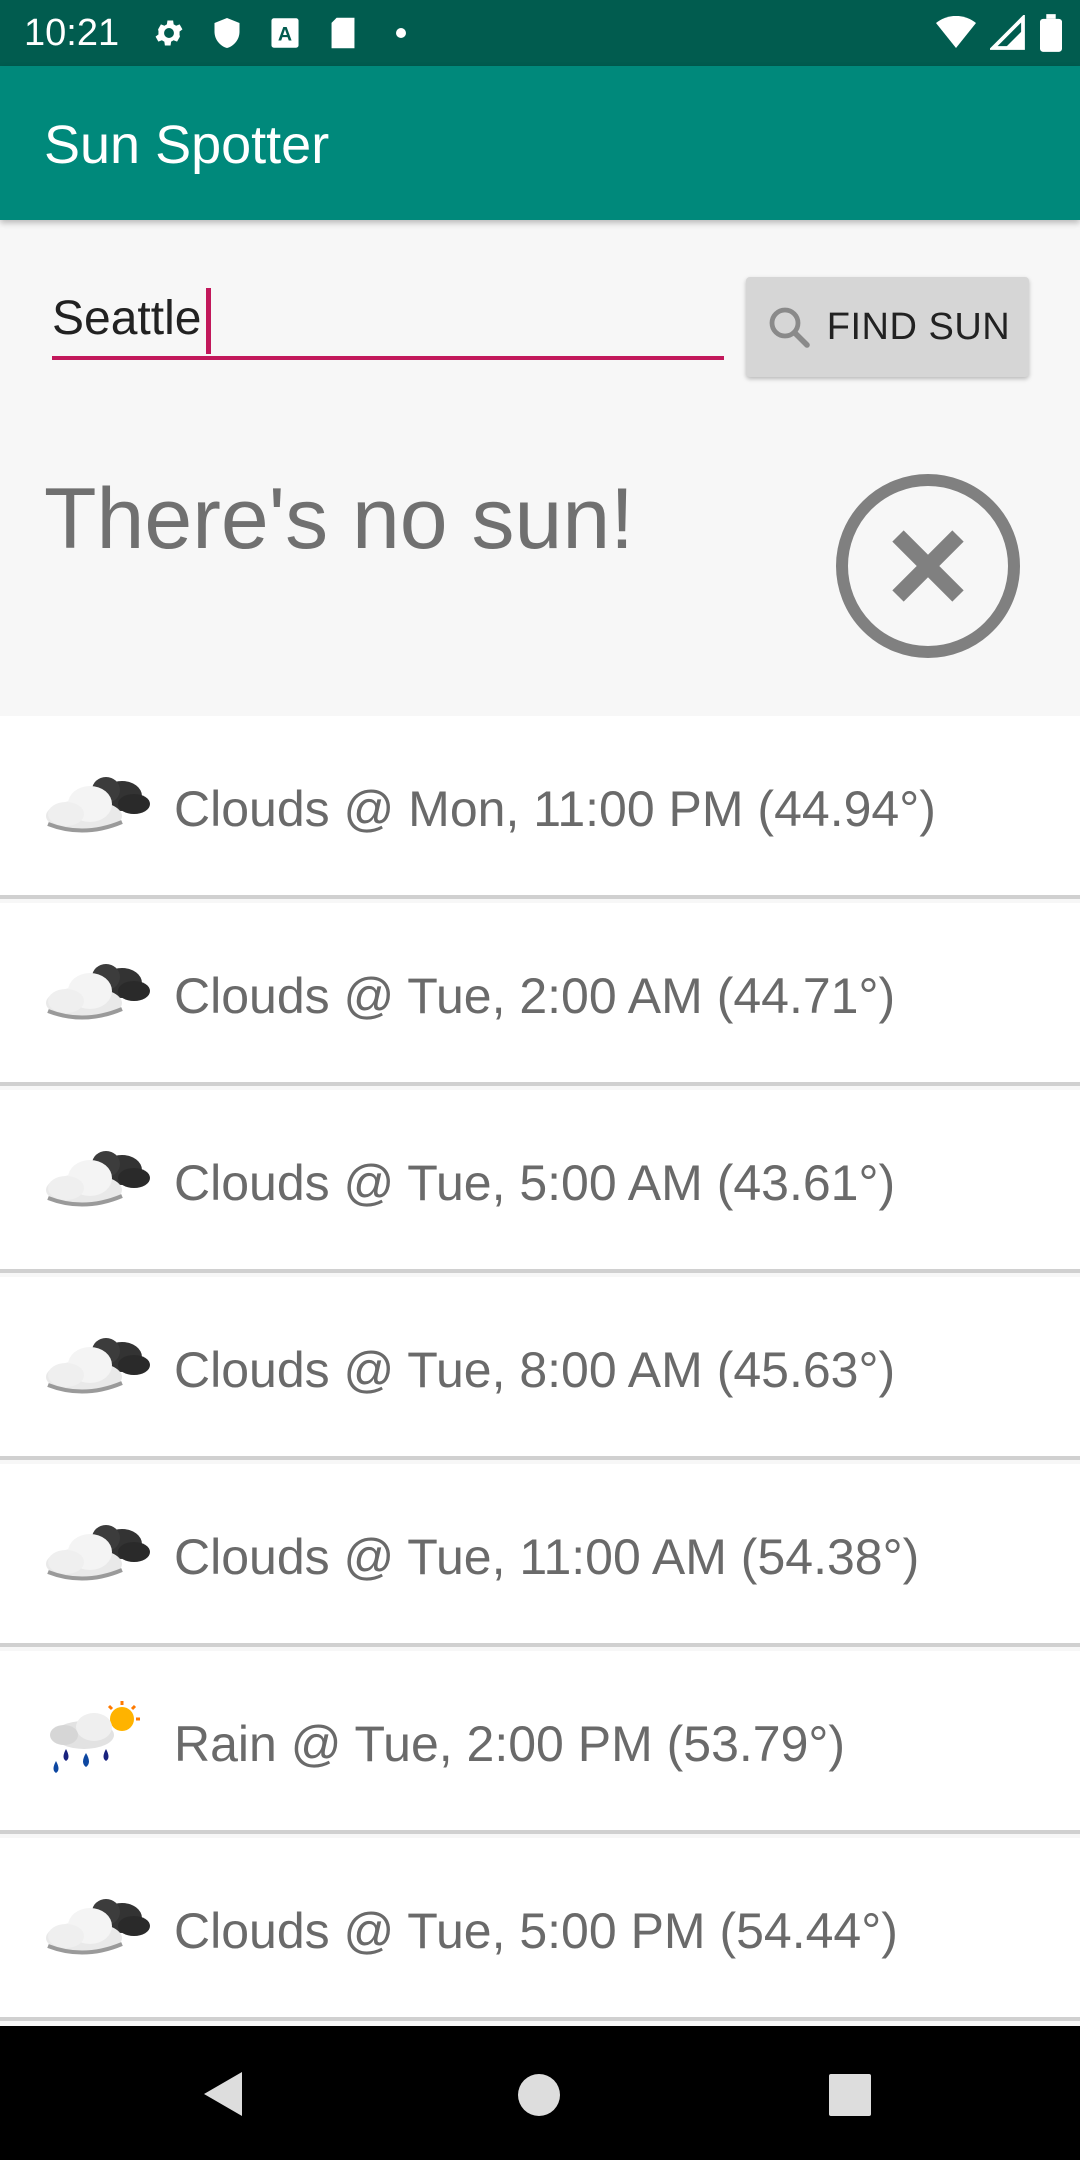  What do you see at coordinates (1007, 34) in the screenshot?
I see `signal-icon` at bounding box center [1007, 34].